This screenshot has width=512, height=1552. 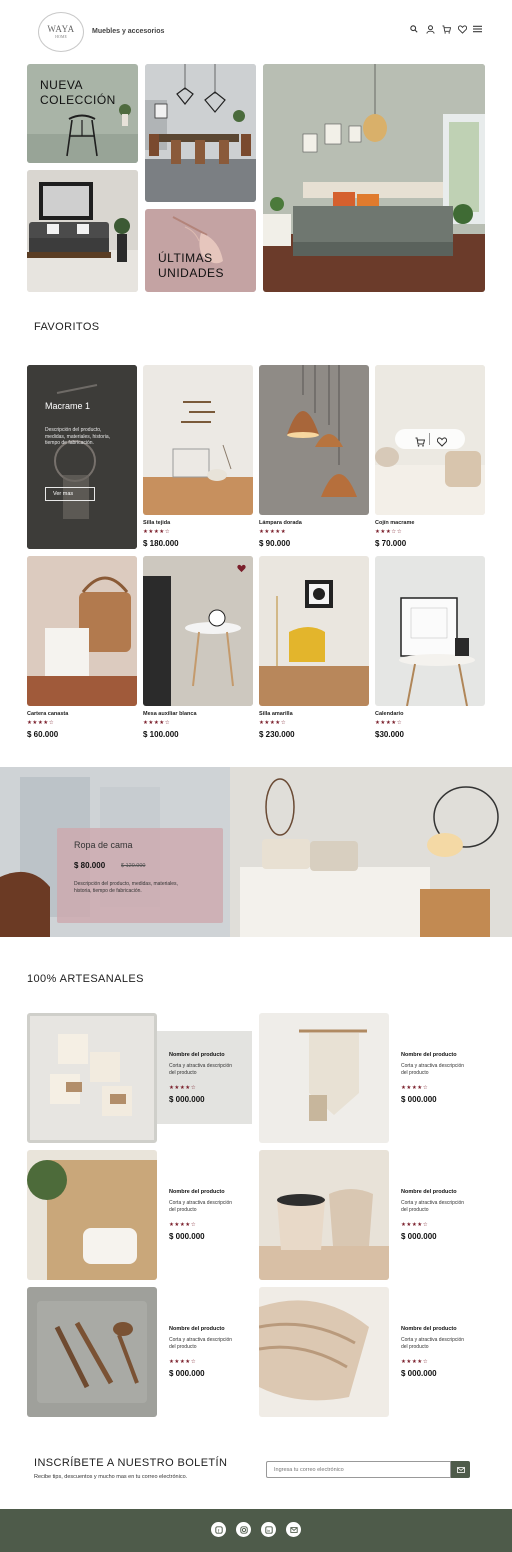 I want to click on living-room-image, so click(x=82, y=231).